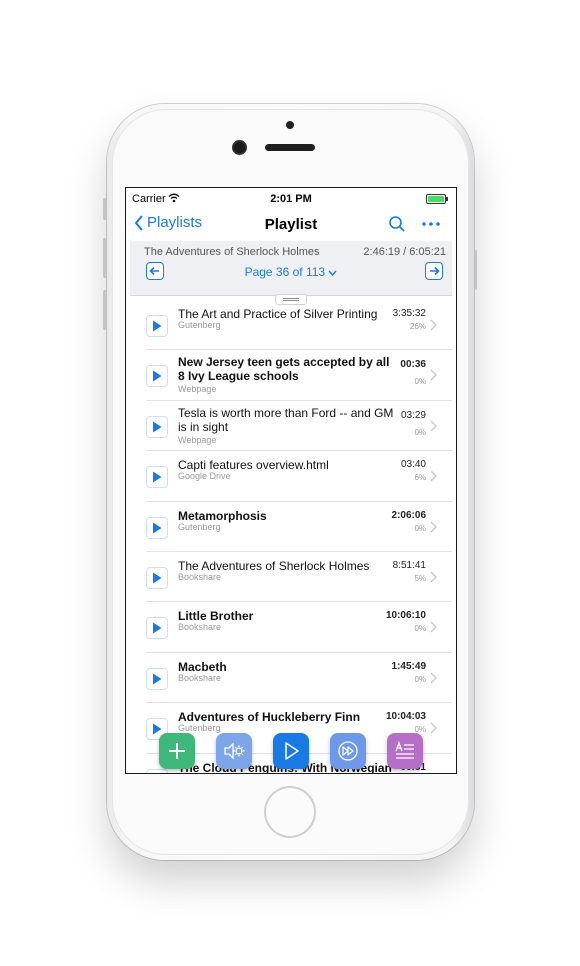 The height and width of the screenshot is (966, 580). I want to click on row-progress: 6%, so click(420, 478).